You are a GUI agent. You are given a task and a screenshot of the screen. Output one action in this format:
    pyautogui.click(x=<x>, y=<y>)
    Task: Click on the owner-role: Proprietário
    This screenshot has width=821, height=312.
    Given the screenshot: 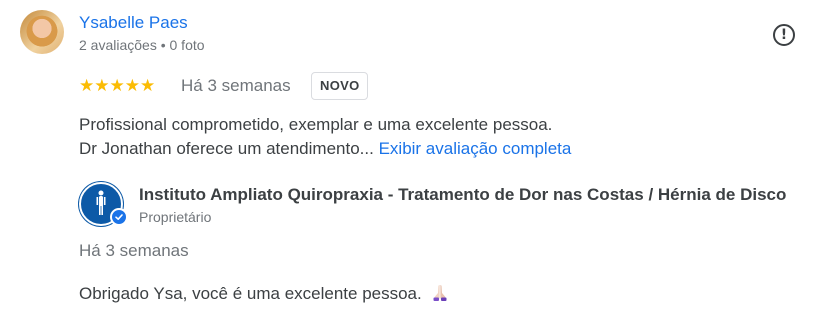 What is the action you would take?
    pyautogui.click(x=175, y=217)
    